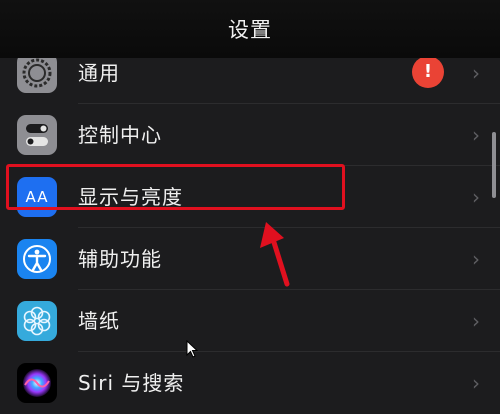  What do you see at coordinates (37, 135) in the screenshot?
I see `control-center-icon` at bounding box center [37, 135].